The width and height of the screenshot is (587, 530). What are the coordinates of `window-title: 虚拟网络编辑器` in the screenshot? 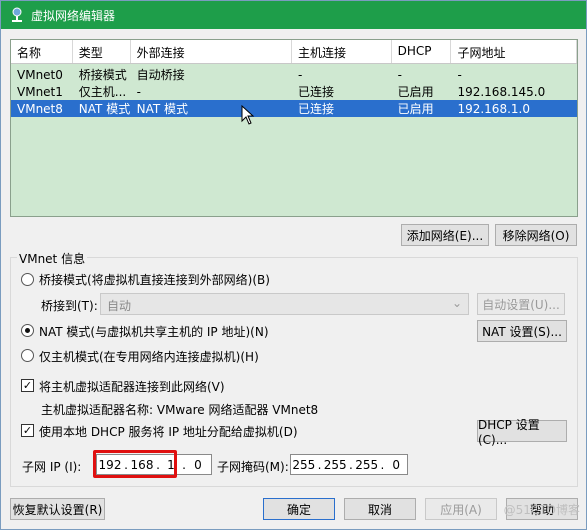 It's located at (73, 15).